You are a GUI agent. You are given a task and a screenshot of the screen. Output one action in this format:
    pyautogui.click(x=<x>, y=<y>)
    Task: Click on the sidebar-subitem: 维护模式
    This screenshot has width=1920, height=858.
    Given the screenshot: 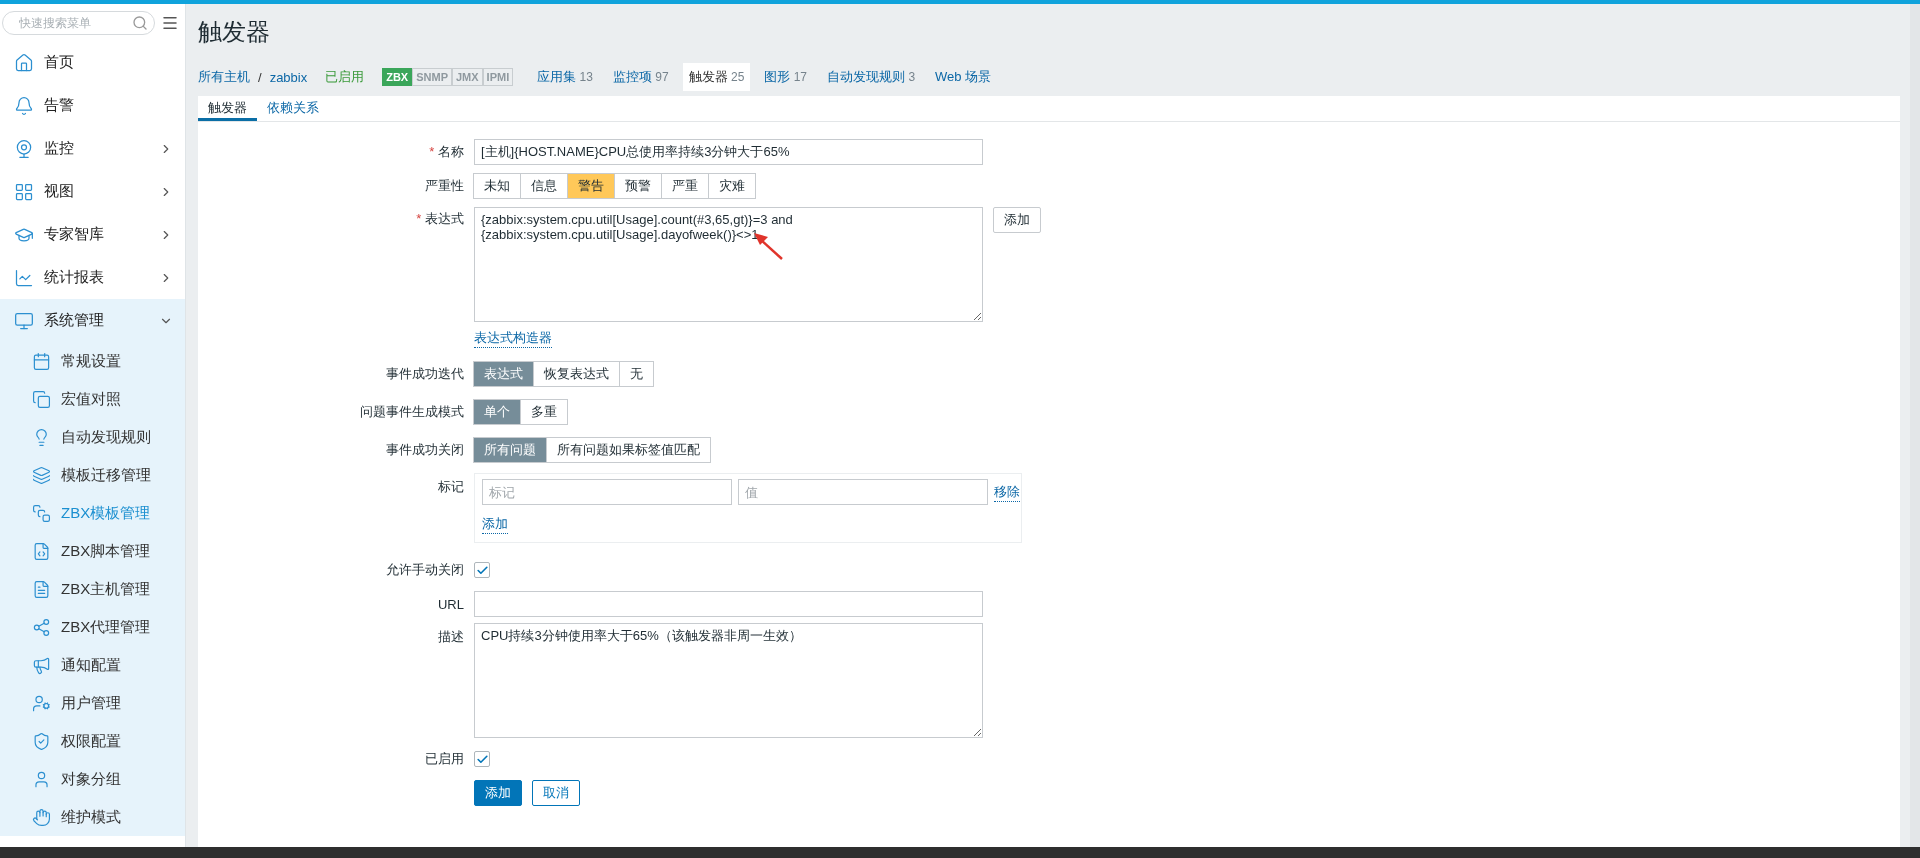 What is the action you would take?
    pyautogui.click(x=92, y=817)
    